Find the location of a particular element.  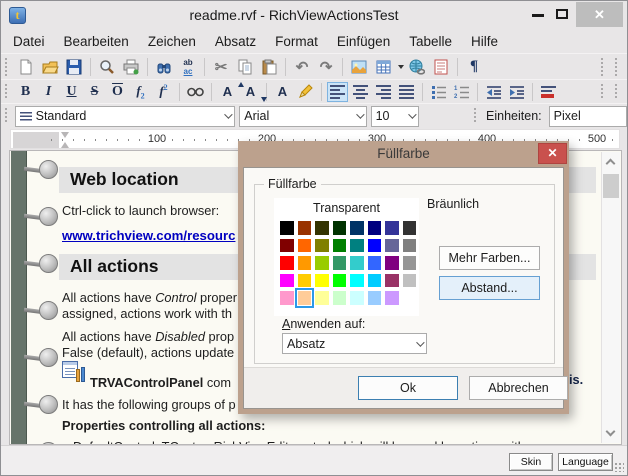

print-file-icon is located at coordinates (131, 67).